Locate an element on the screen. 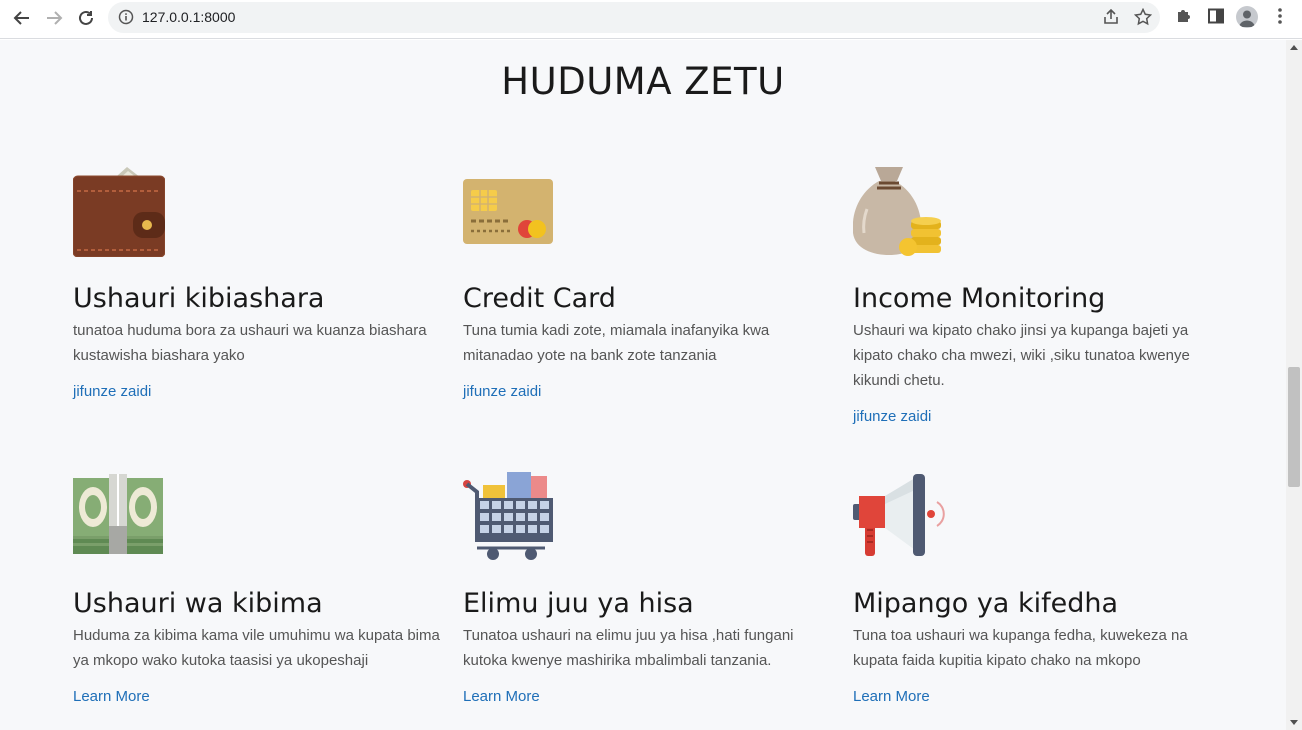 This screenshot has width=1302, height=730. profile-avatar-icon is located at coordinates (1247, 17).